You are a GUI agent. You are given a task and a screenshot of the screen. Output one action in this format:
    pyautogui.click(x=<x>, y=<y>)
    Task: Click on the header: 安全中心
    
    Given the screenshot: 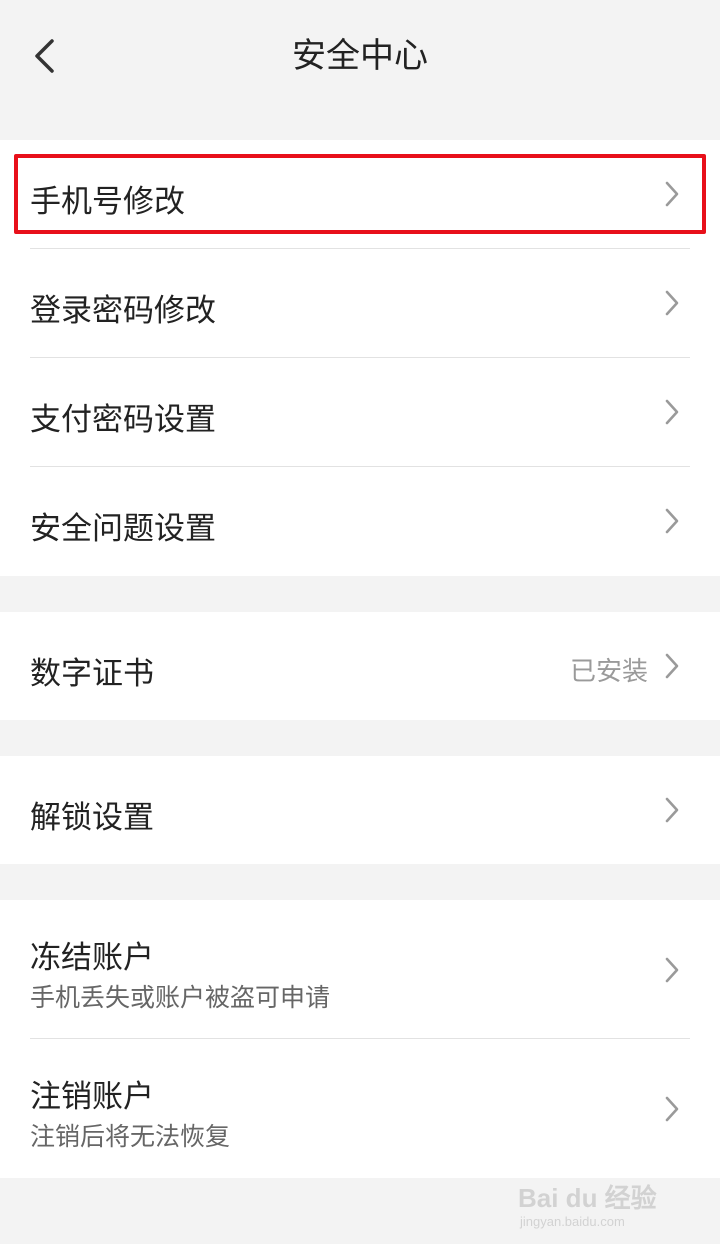 What is the action you would take?
    pyautogui.click(x=360, y=56)
    